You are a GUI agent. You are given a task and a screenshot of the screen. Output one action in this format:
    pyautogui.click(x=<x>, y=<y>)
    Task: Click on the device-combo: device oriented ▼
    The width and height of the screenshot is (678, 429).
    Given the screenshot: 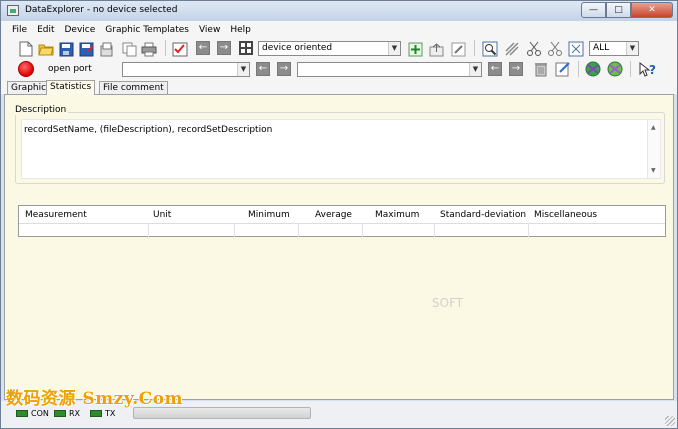 What is the action you would take?
    pyautogui.click(x=329, y=48)
    